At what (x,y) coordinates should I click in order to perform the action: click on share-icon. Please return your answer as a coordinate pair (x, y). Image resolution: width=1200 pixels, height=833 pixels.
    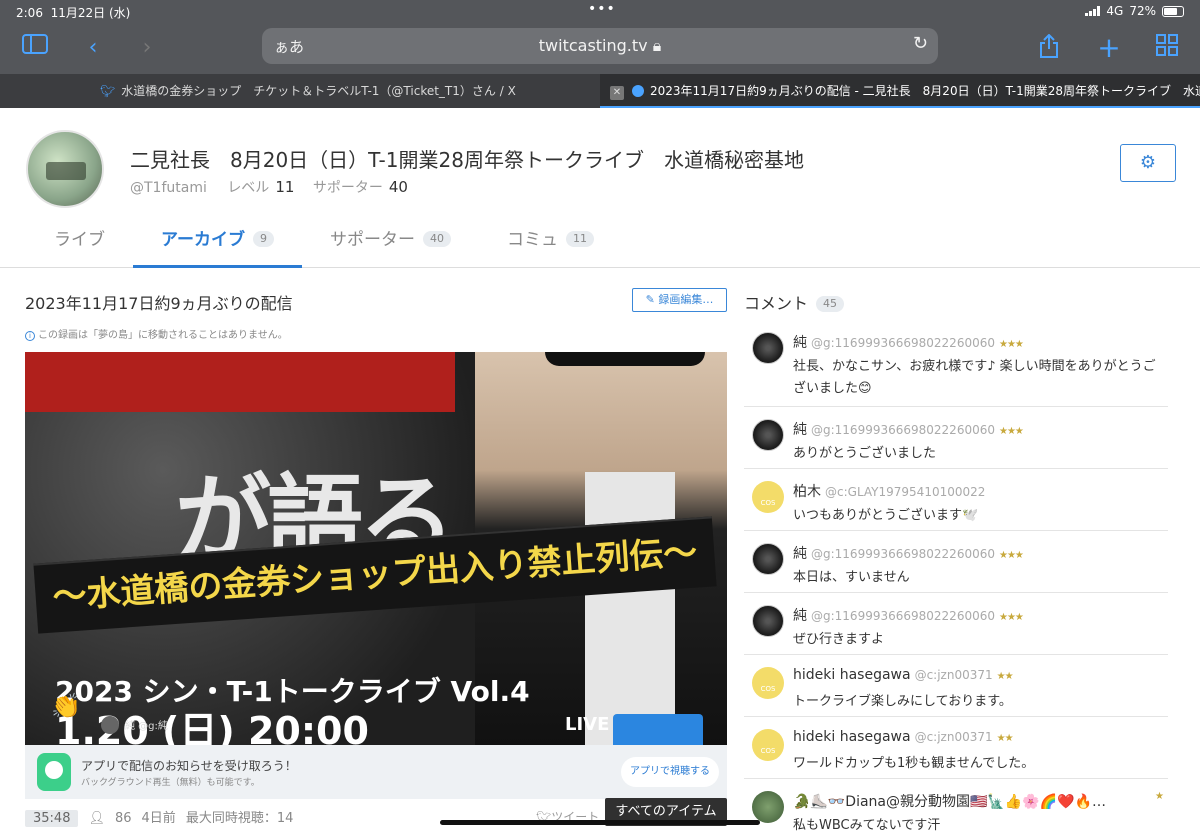
    Looking at the image, I should click on (1049, 47).